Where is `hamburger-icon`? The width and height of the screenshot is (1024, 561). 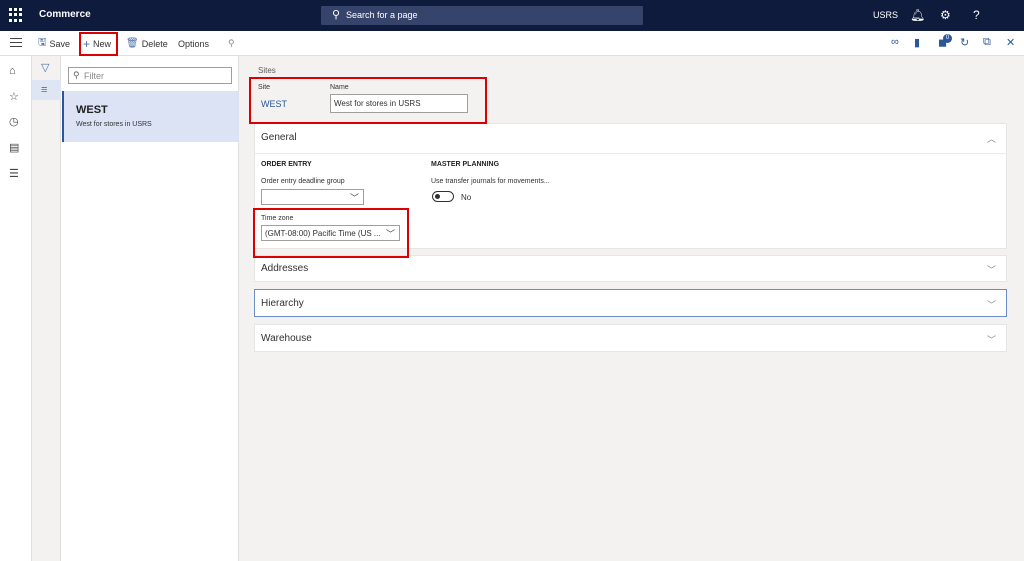
hamburger-icon is located at coordinates (16, 44).